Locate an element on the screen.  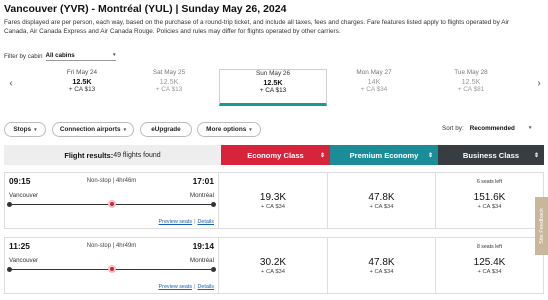
fare-points: 30.2K is located at coordinates (273, 262).